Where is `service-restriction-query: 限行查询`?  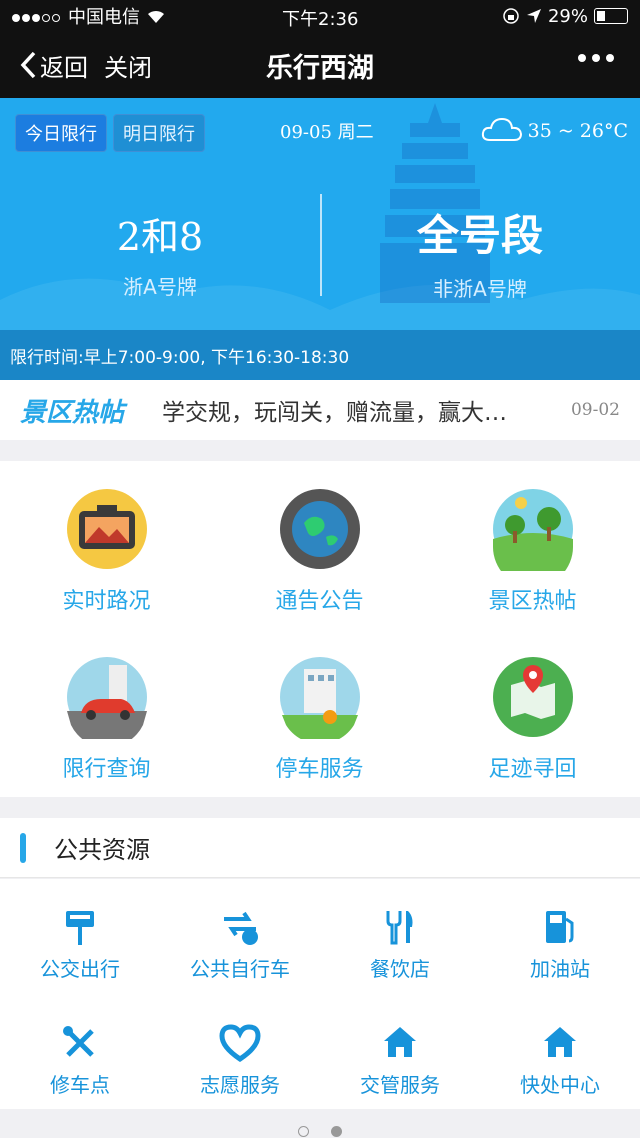 service-restriction-query: 限行查询 is located at coordinates (106, 719).